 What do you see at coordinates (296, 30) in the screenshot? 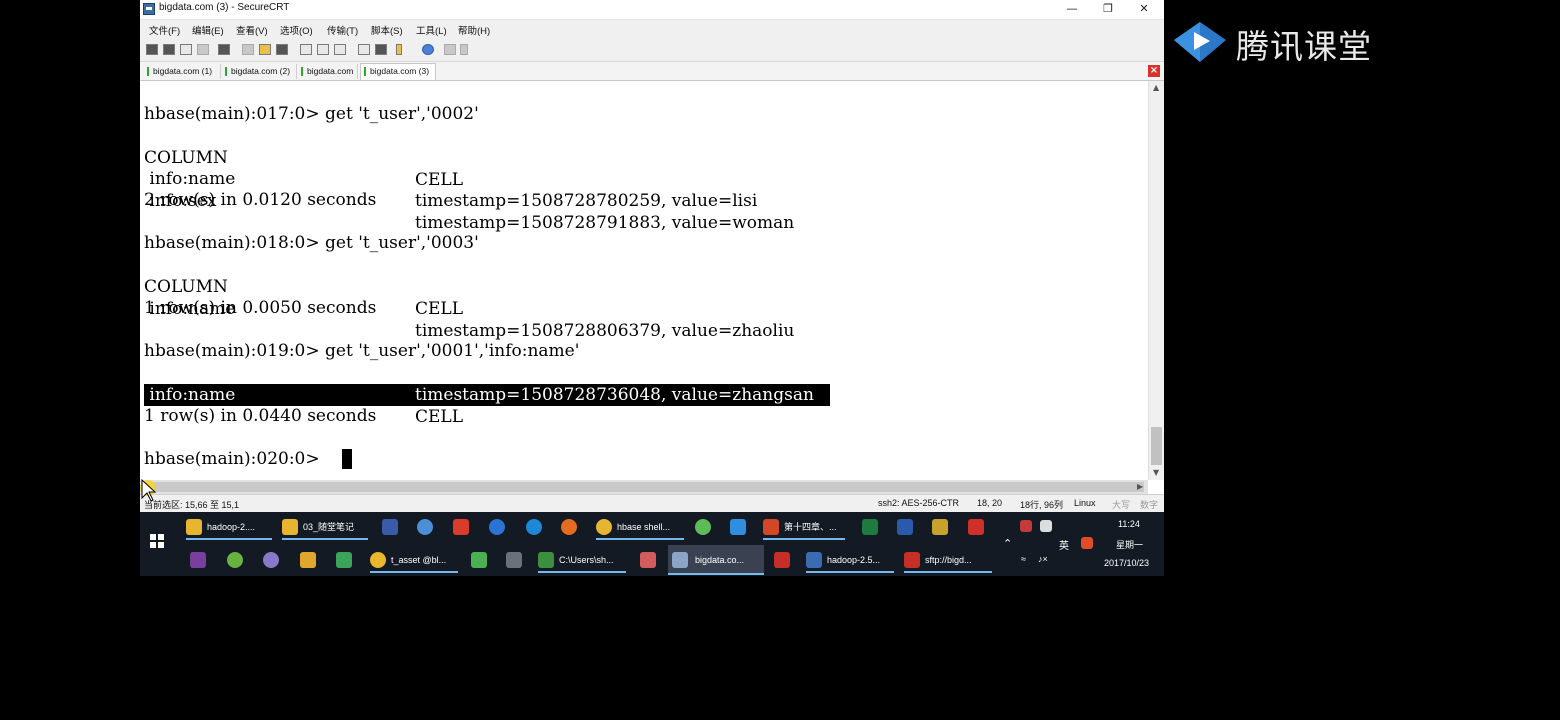
I see `menu-options: 选项(O)` at bounding box center [296, 30].